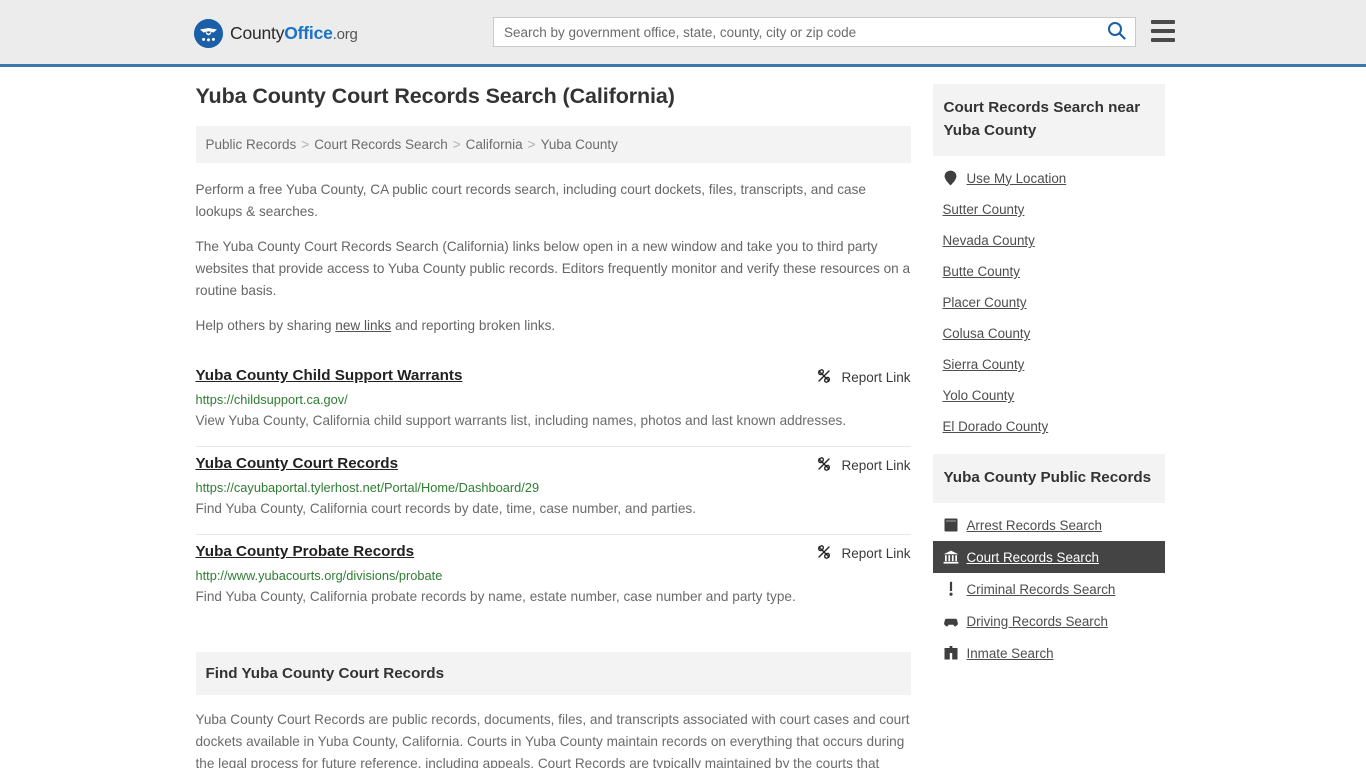 Image resolution: width=1366 pixels, height=768 pixels. I want to click on logo-text-county: County, so click(257, 33).